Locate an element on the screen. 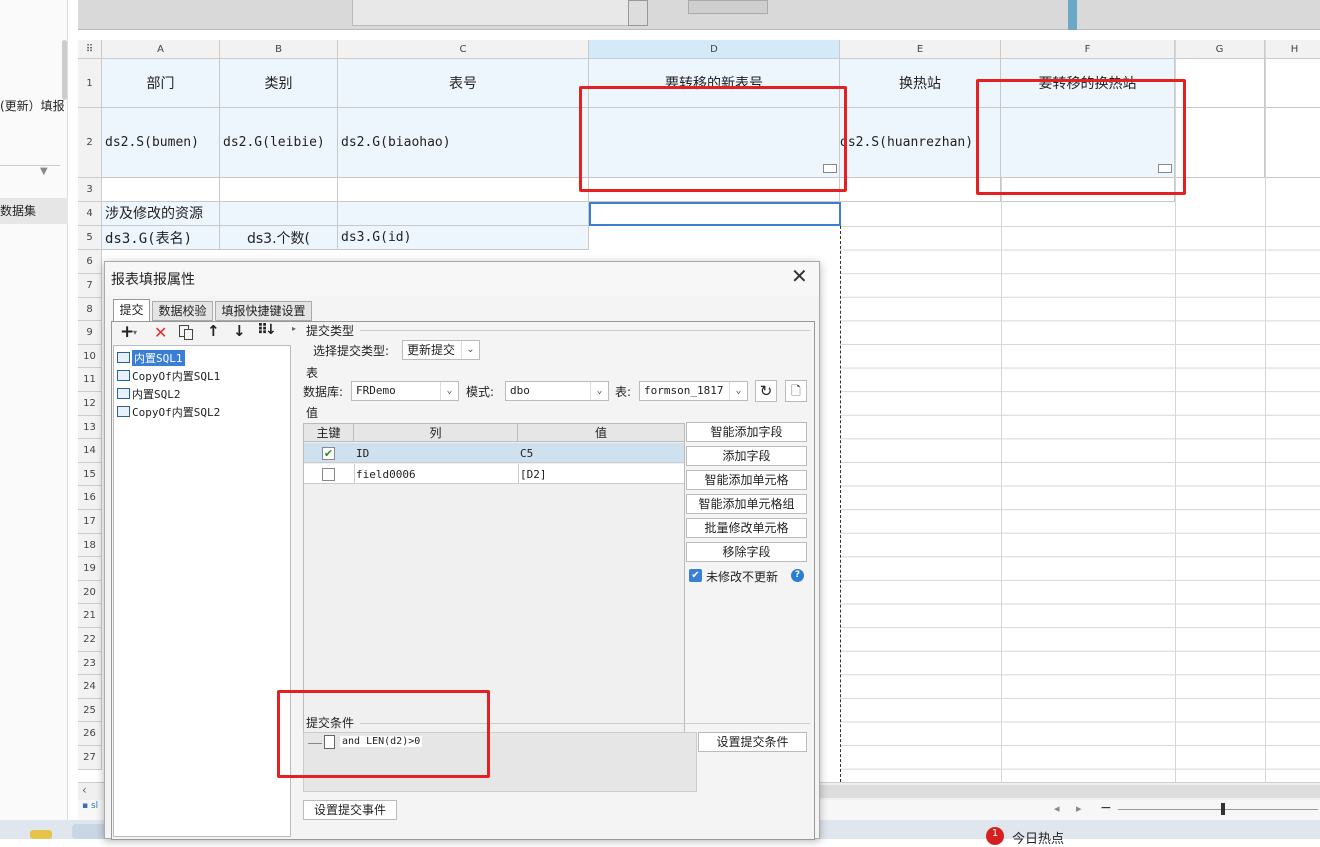  col-header-g: G is located at coordinates (1220, 49).